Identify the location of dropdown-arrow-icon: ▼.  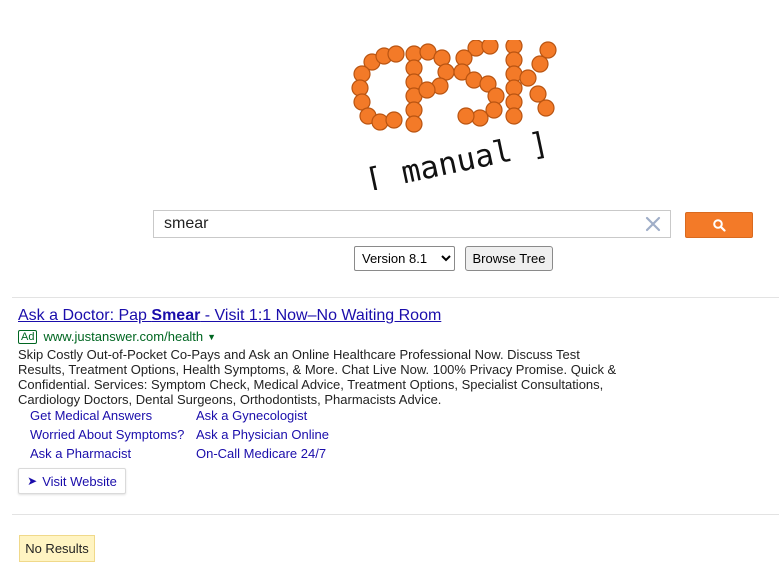
(211, 337).